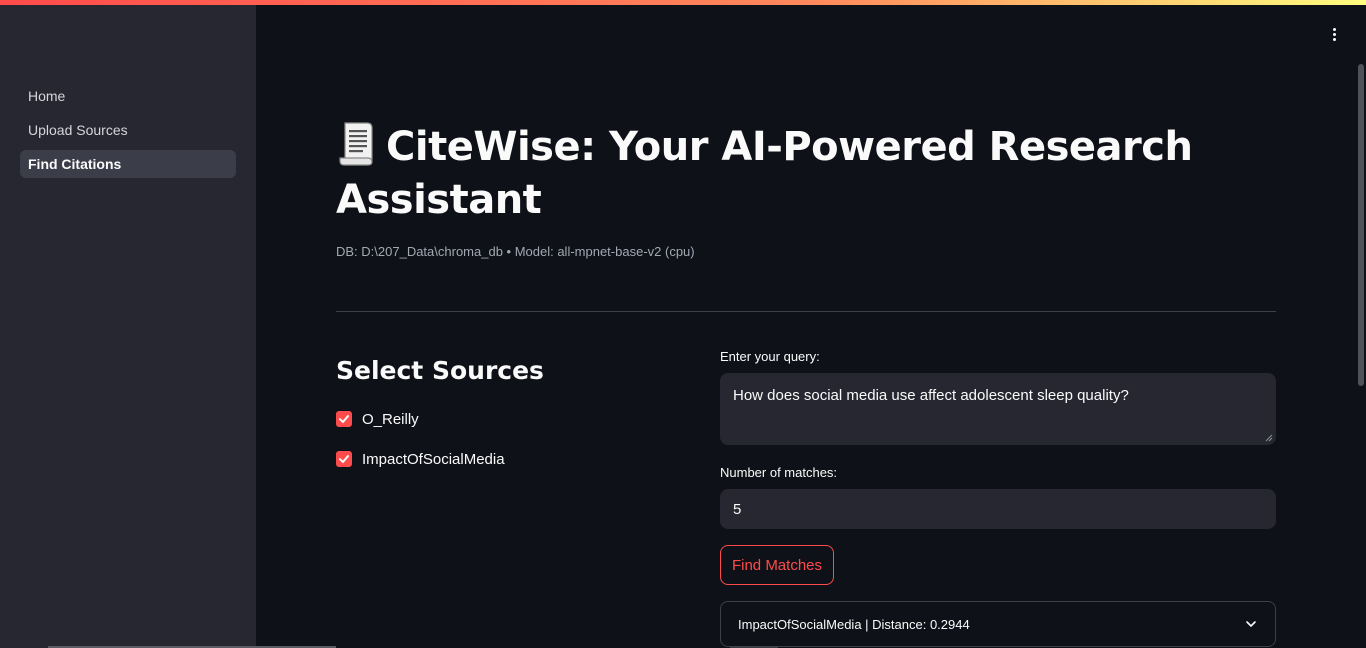  Describe the element at coordinates (770, 356) in the screenshot. I see `query-label: Enter your query:` at that location.